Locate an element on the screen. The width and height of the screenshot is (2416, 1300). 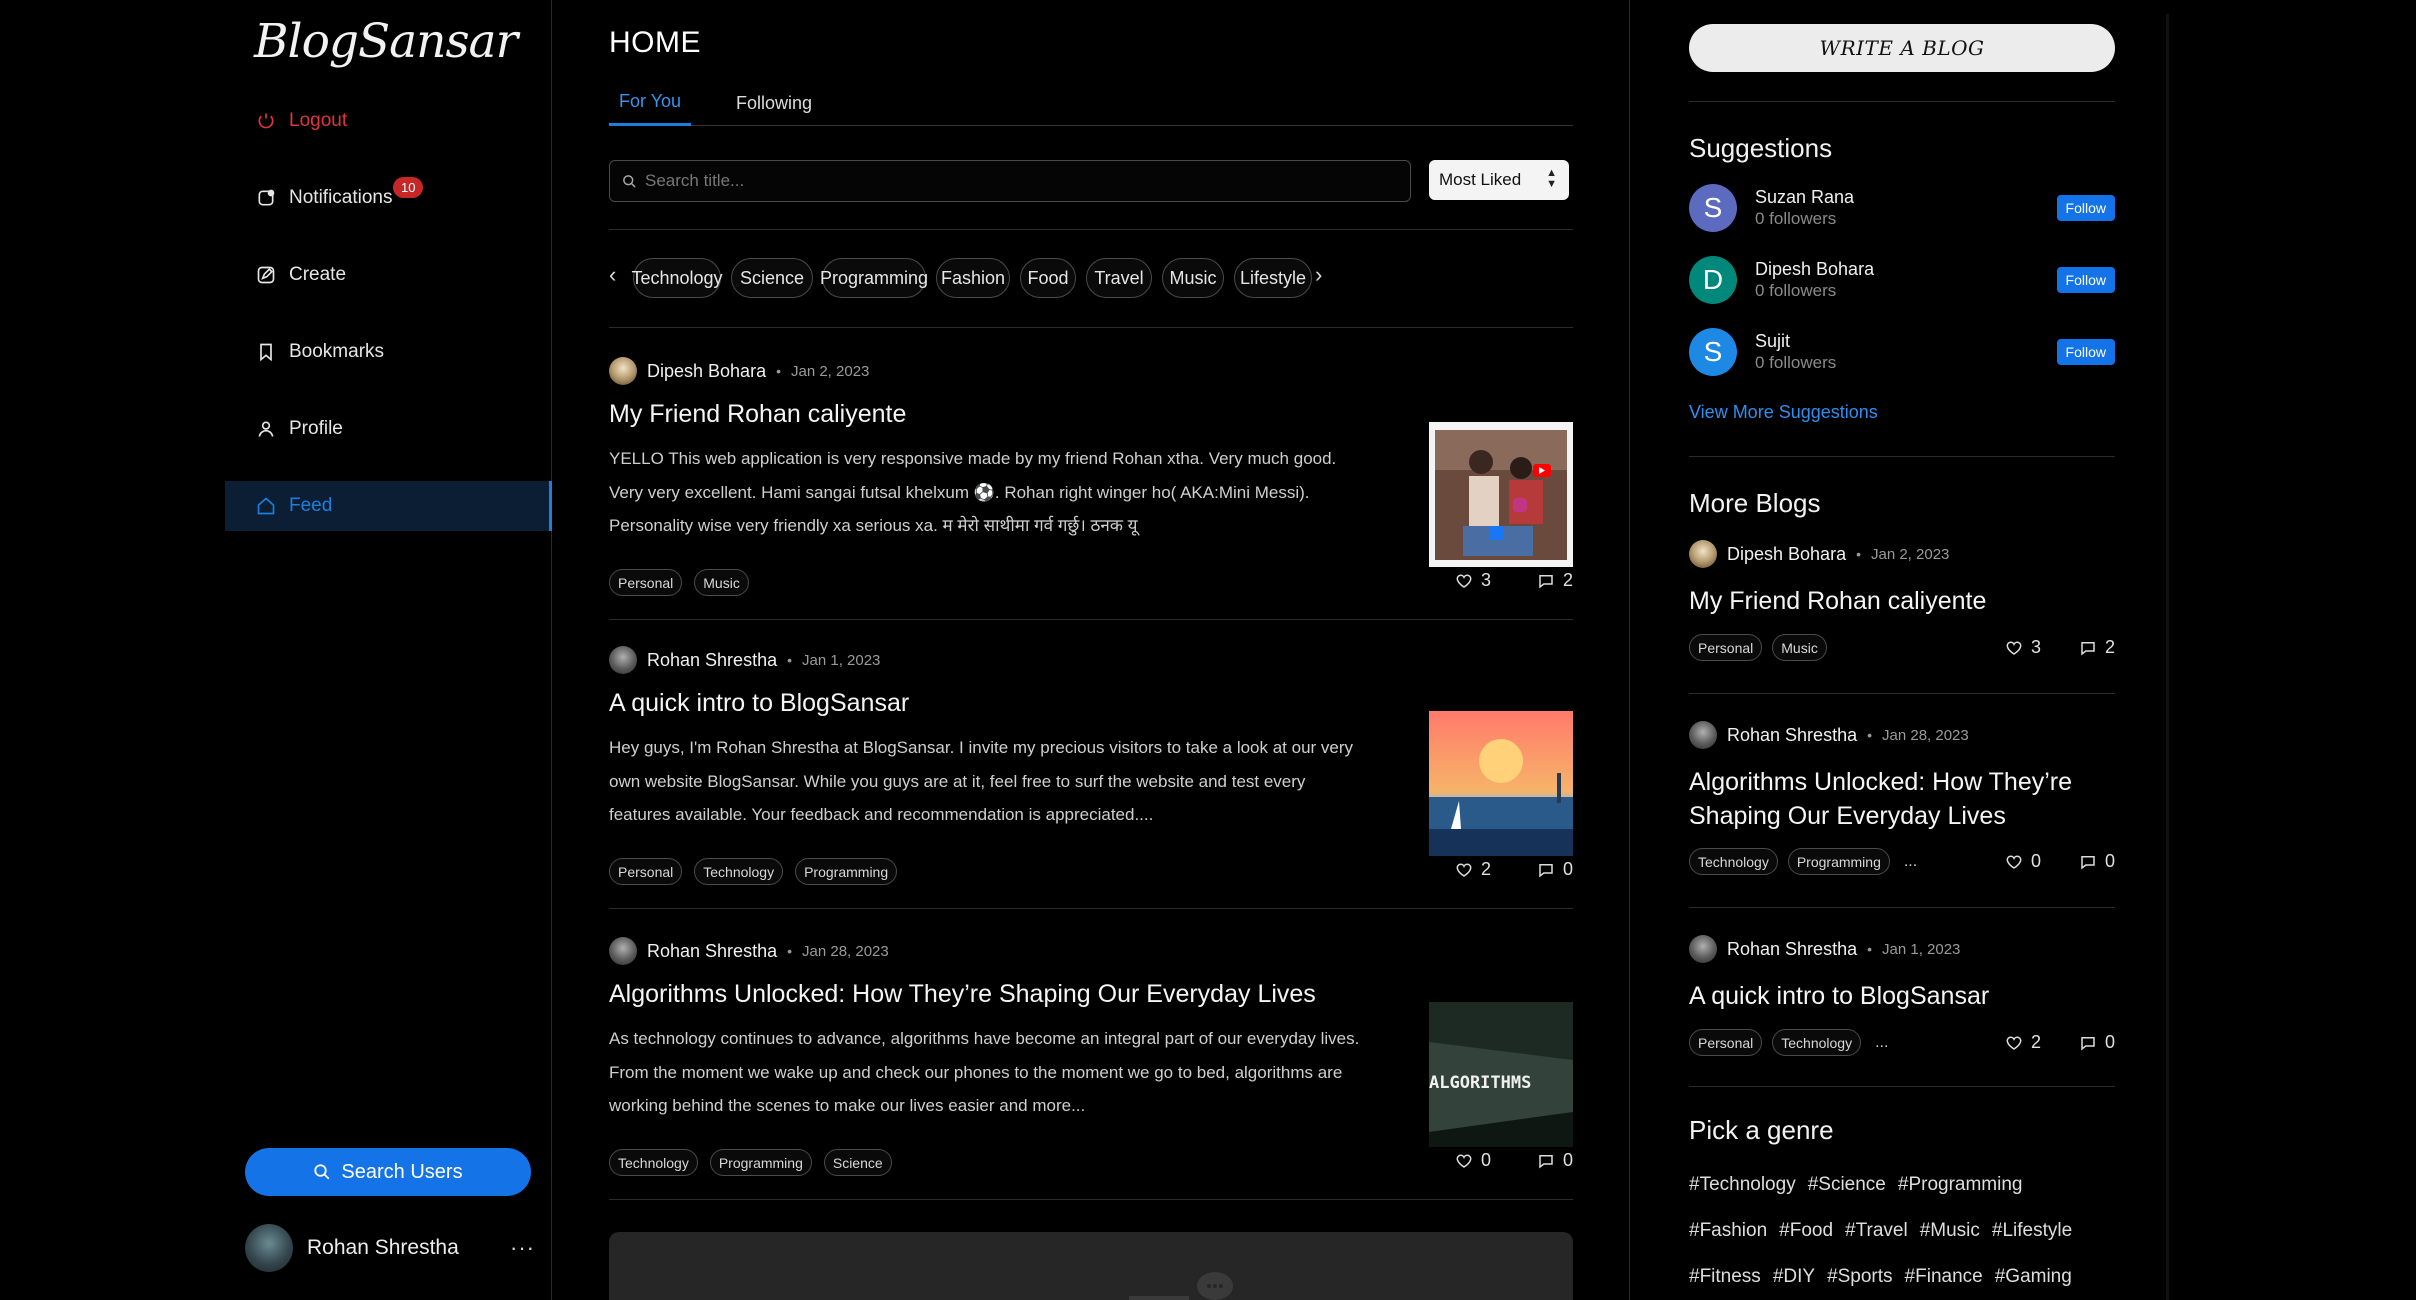
scrollbar is located at coordinates (2167, 657).